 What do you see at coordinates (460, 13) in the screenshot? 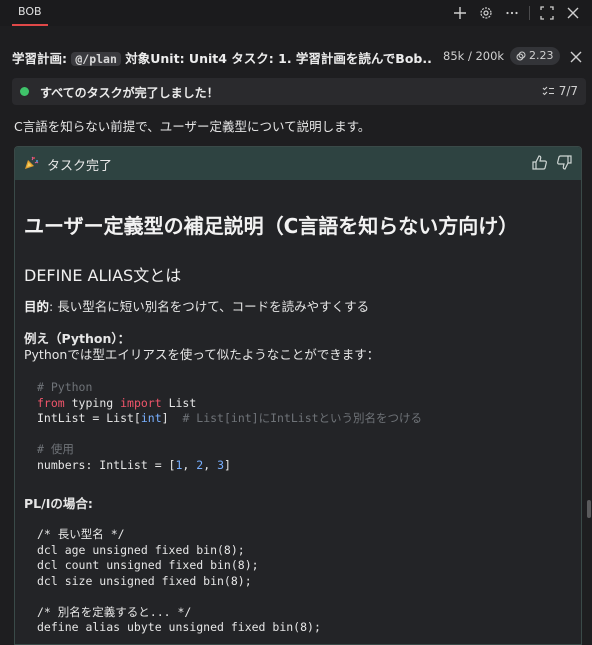
I see `plus-icon` at bounding box center [460, 13].